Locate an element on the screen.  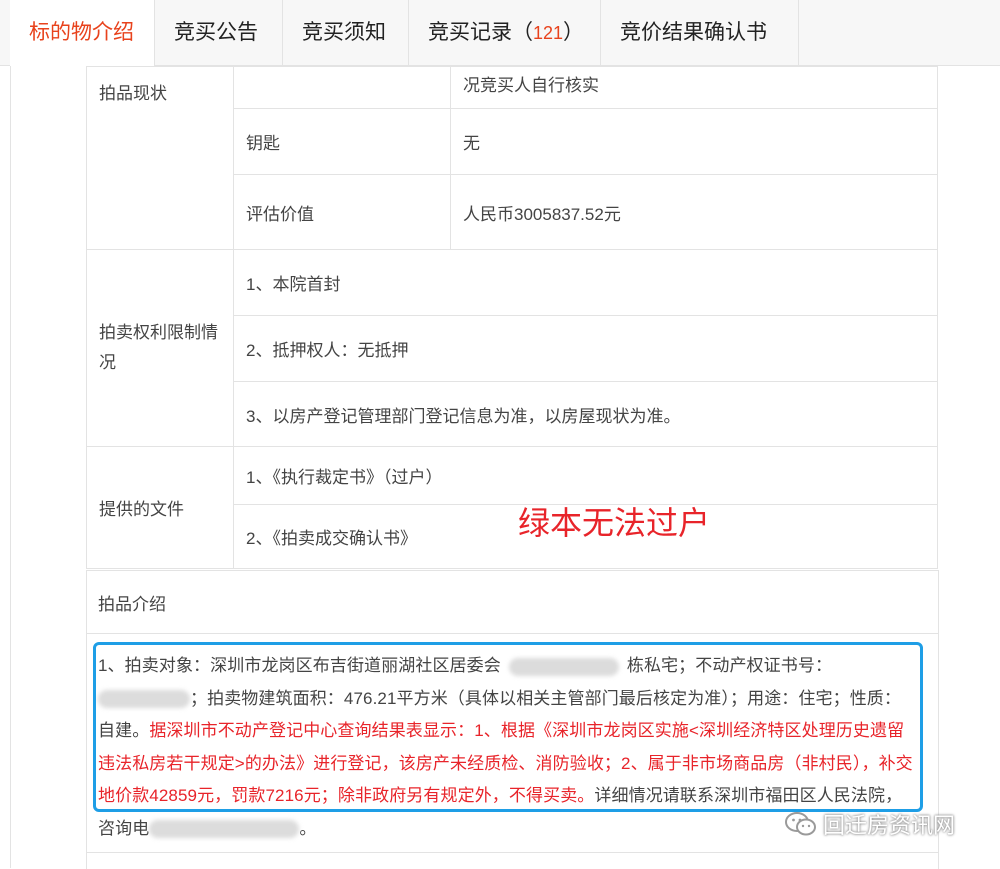
tab-auction-notice: 竞买公告 is located at coordinates (219, 33).